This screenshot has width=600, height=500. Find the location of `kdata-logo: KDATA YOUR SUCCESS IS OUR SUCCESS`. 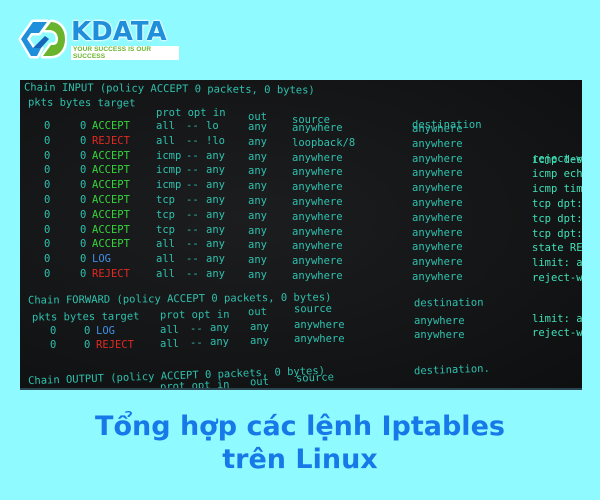

kdata-logo: KDATA YOUR SUCCESS IS OUR SUCCESS is located at coordinates (98, 39).